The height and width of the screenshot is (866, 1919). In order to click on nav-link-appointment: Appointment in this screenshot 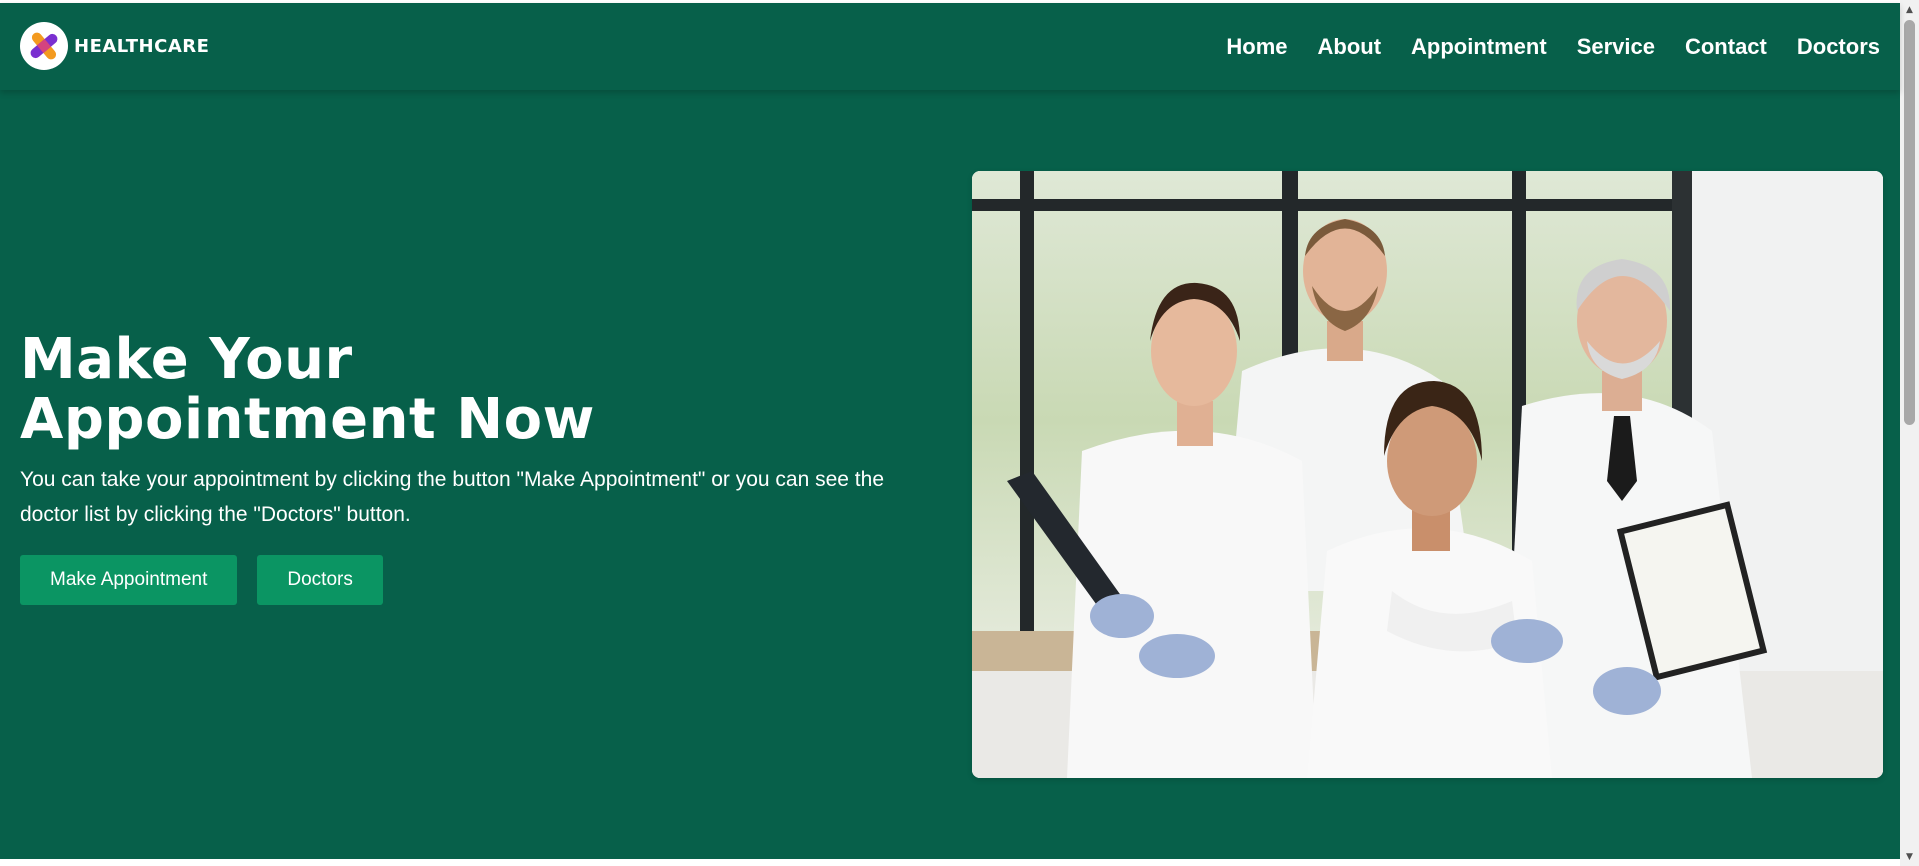, I will do `click(1479, 47)`.